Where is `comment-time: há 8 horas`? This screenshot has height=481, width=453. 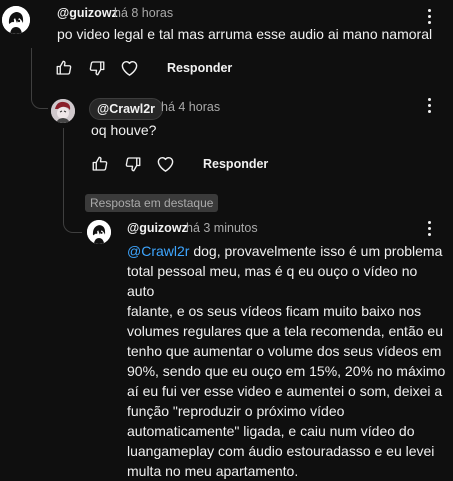
comment-time: há 8 horas is located at coordinates (143, 13).